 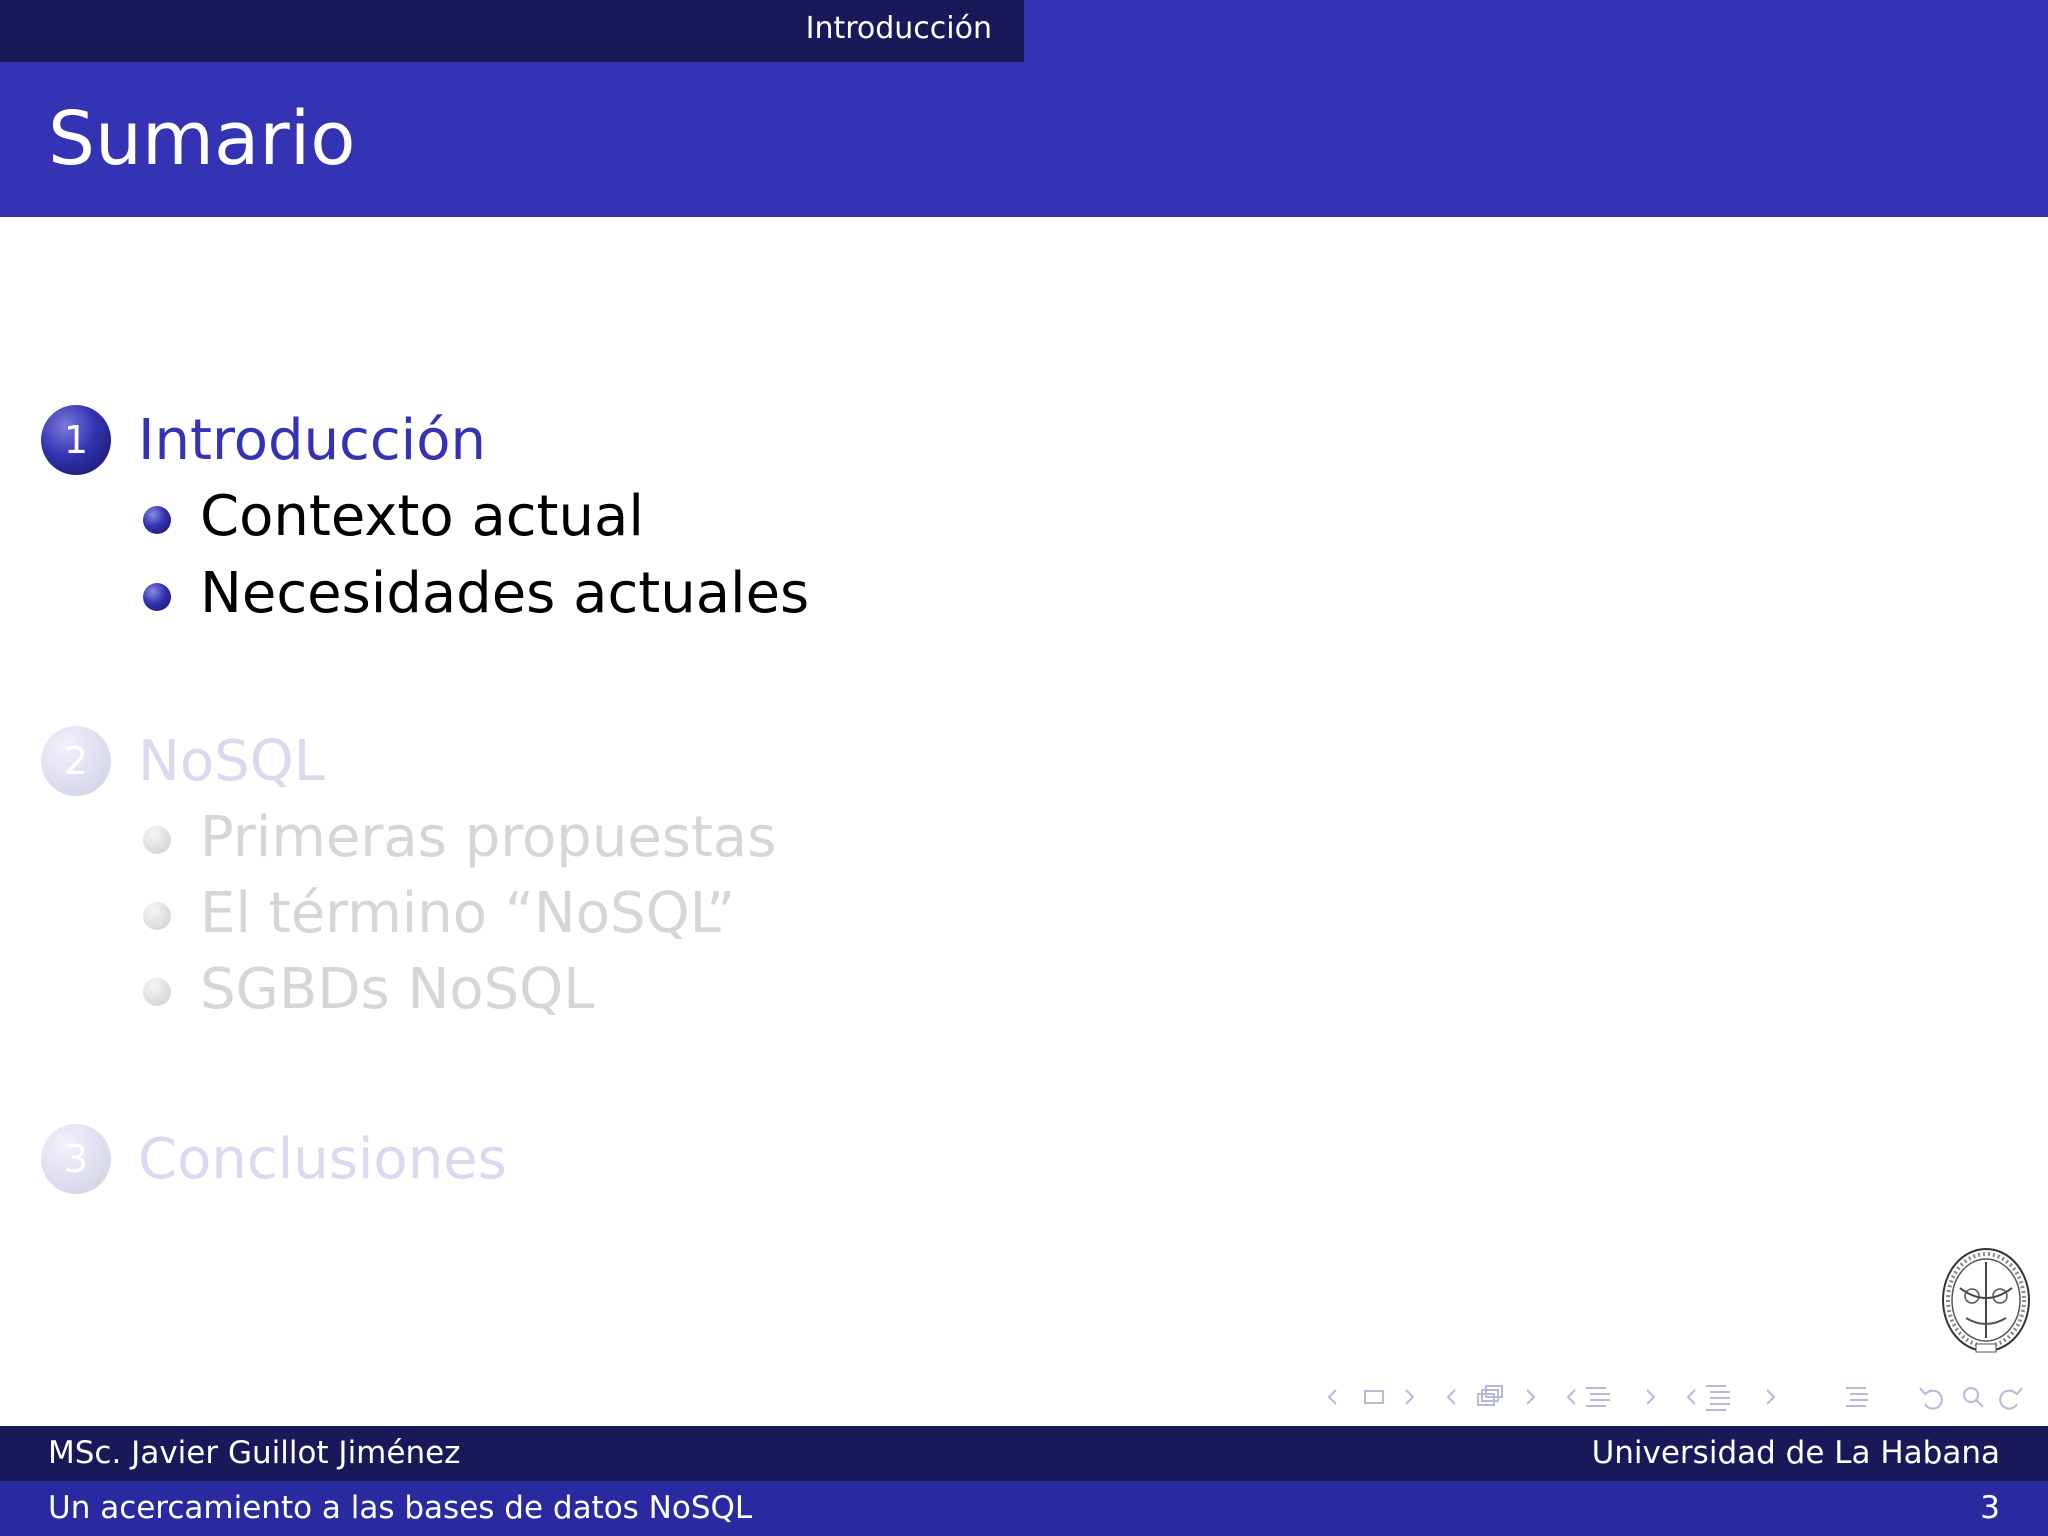 I want to click on presentation-icon, so click(x=1718, y=1398).